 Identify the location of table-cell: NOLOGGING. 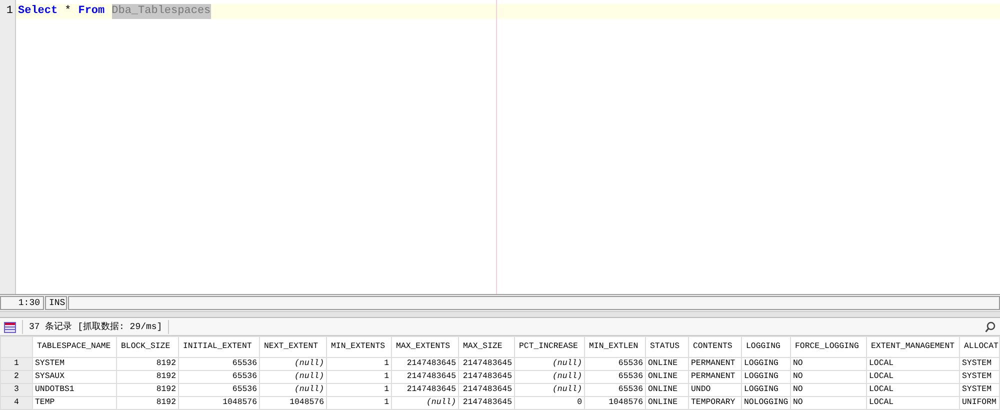
(766, 403).